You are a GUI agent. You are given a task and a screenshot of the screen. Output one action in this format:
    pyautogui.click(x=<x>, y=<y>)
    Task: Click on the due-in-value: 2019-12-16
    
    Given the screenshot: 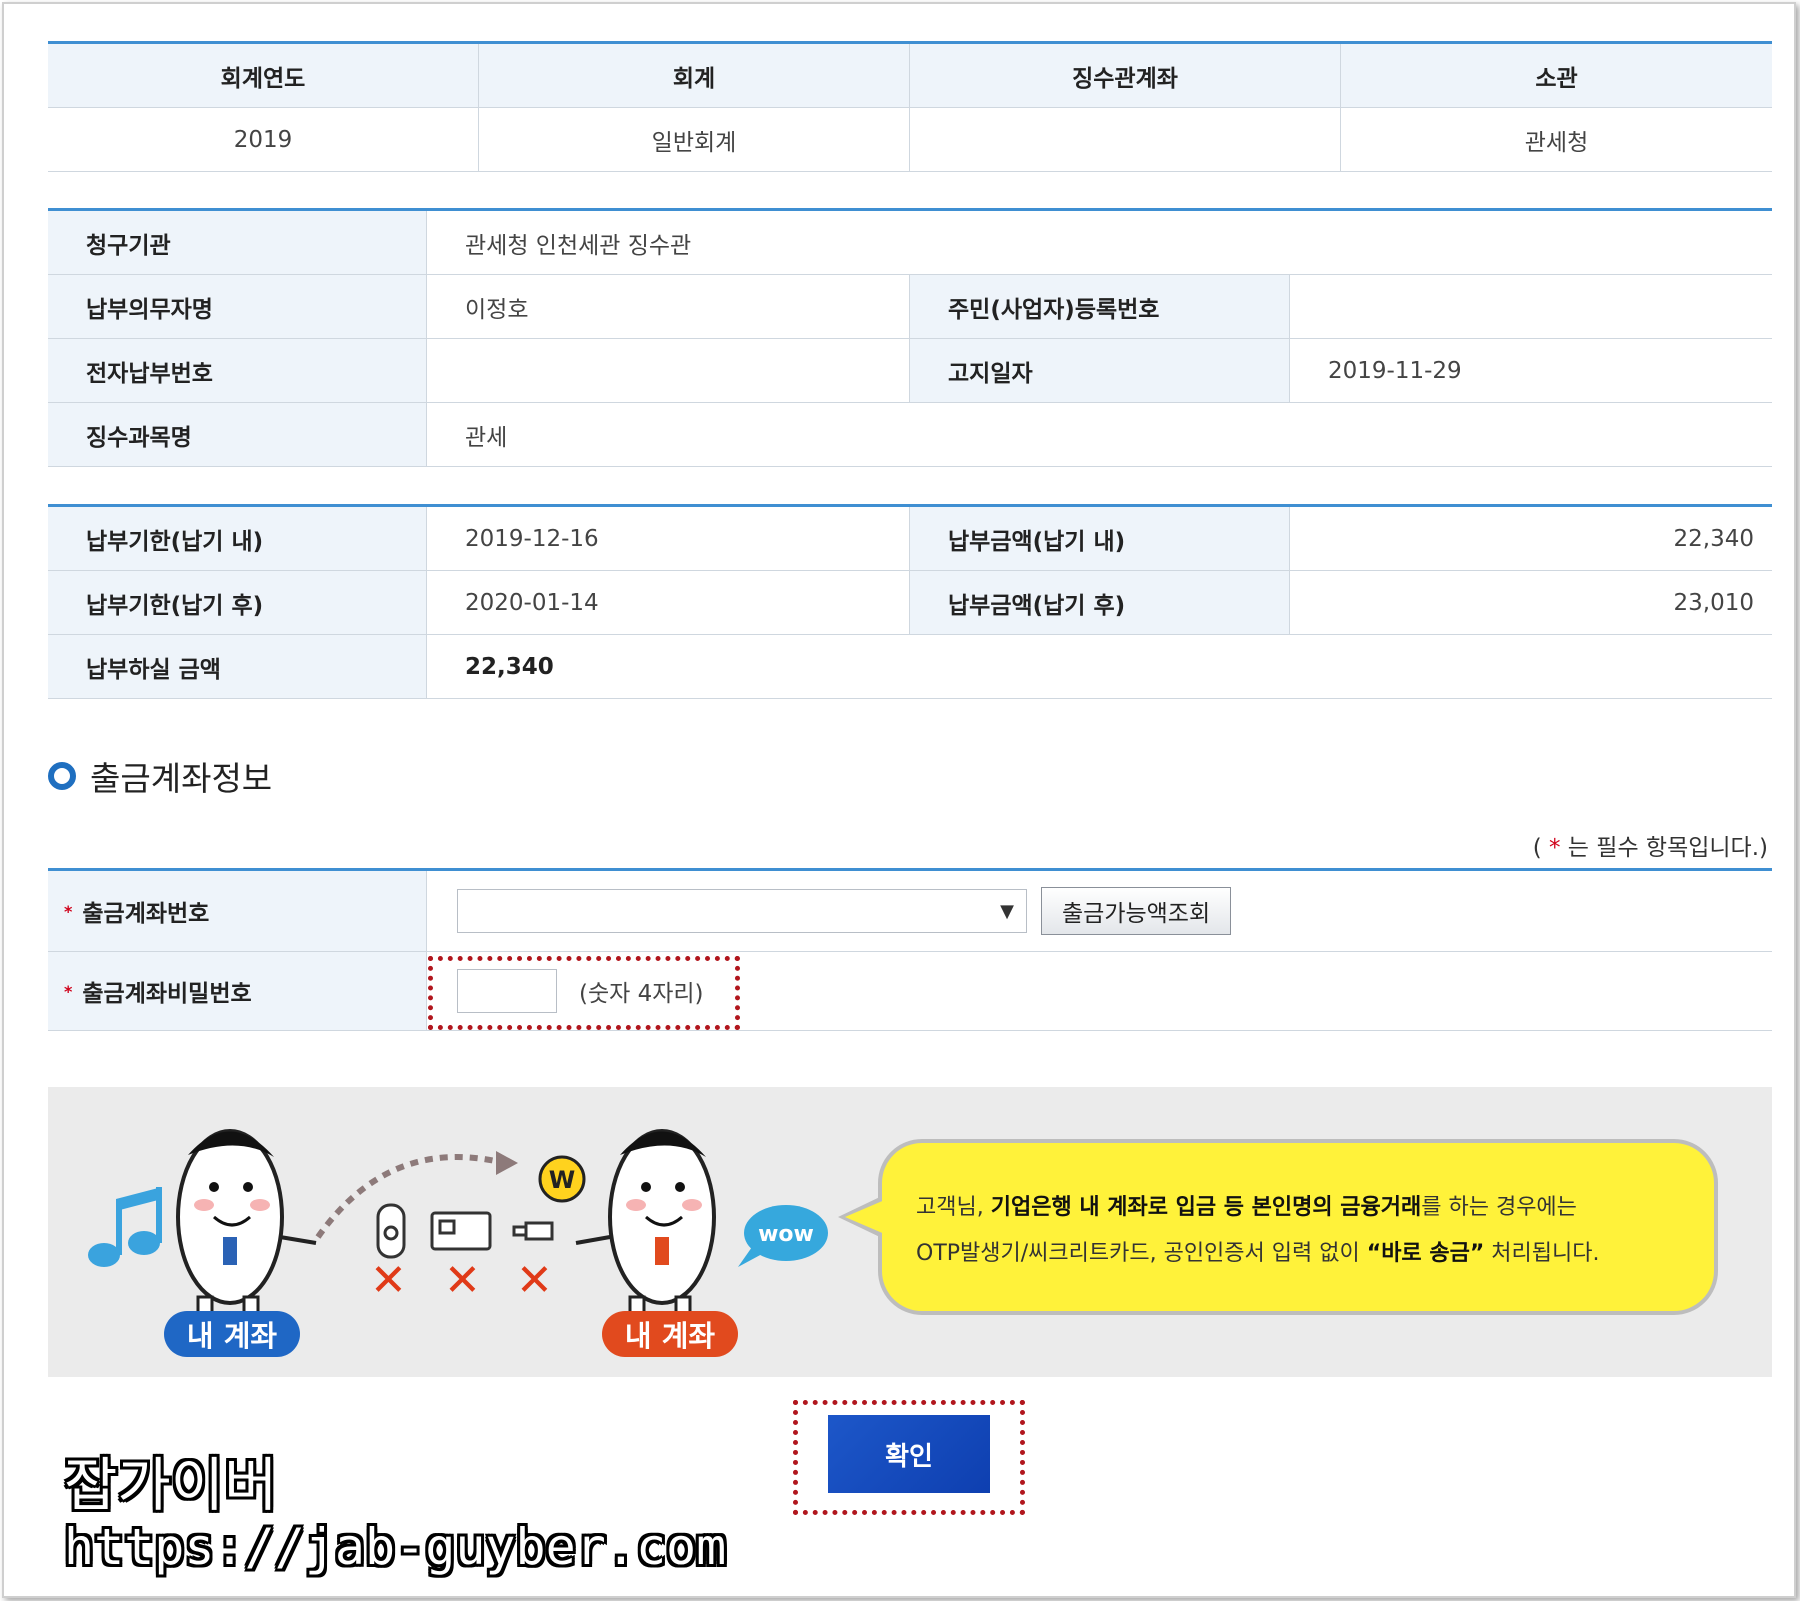 What is the action you would take?
    pyautogui.click(x=668, y=538)
    